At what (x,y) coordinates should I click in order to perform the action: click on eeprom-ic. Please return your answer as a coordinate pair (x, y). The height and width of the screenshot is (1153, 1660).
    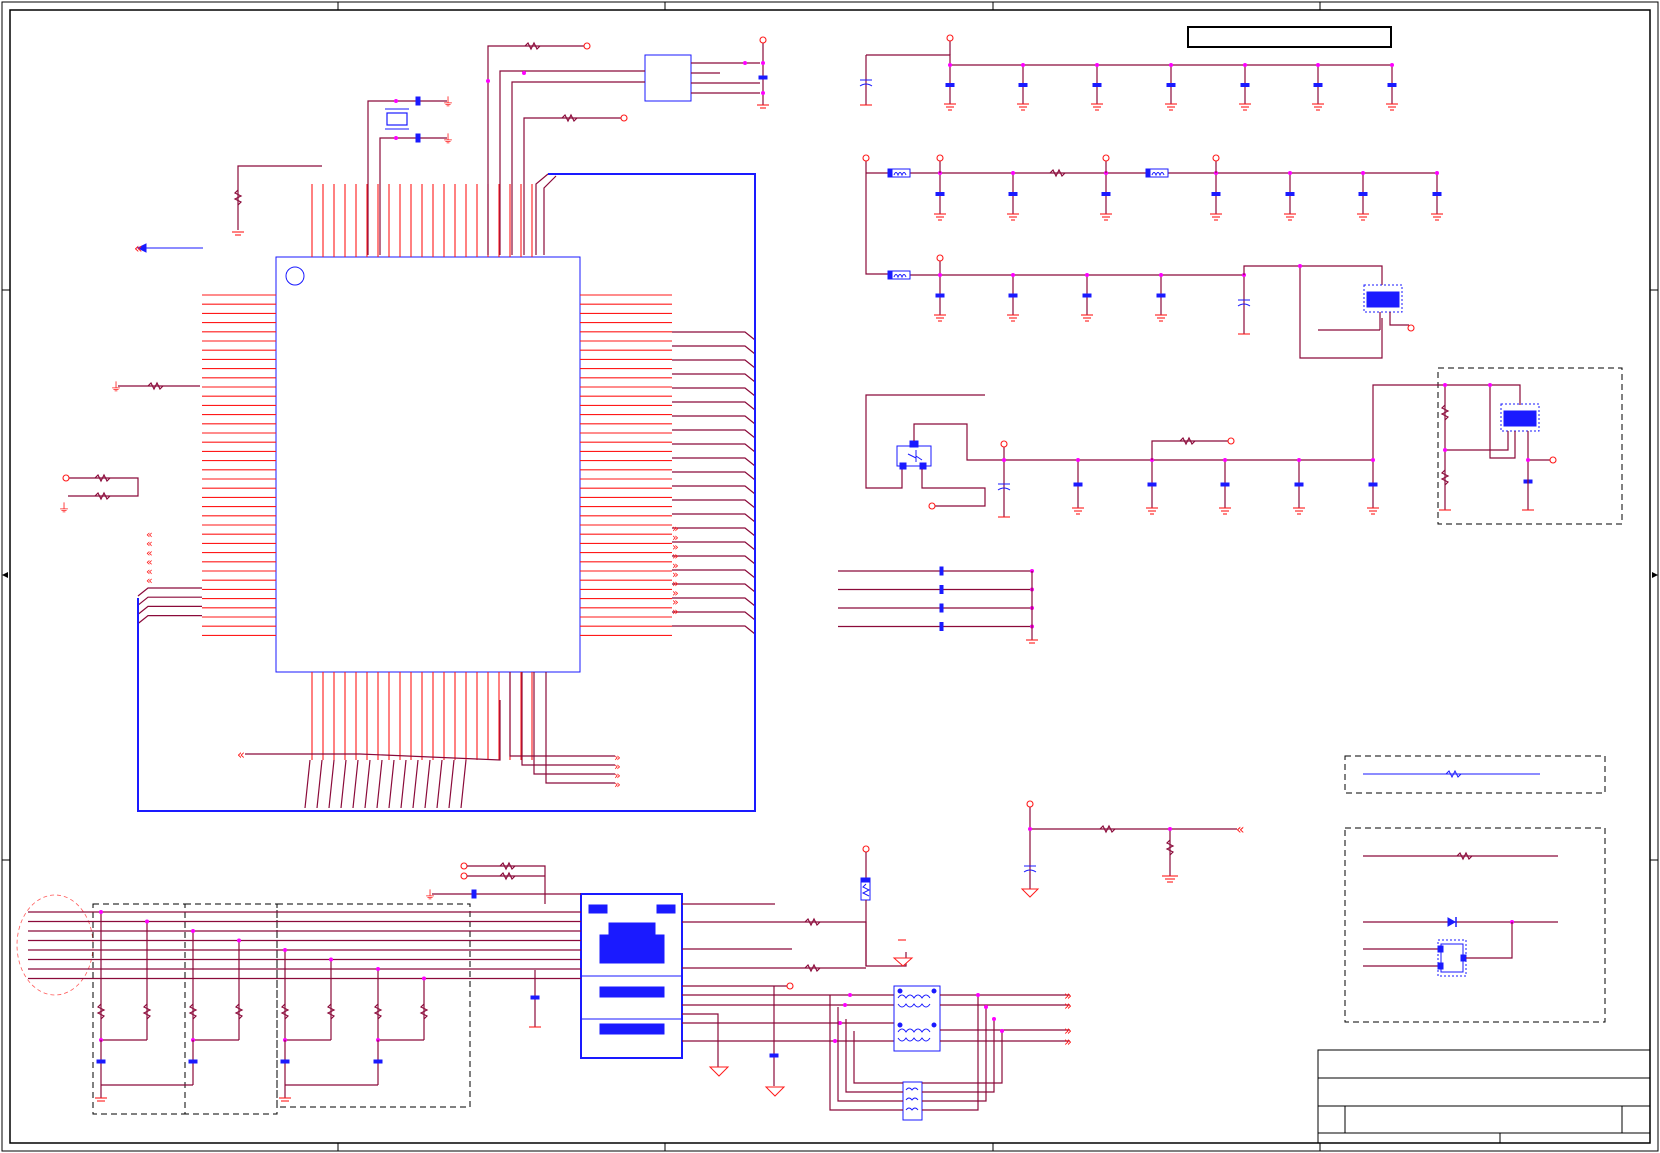
    Looking at the image, I should click on (627, 145).